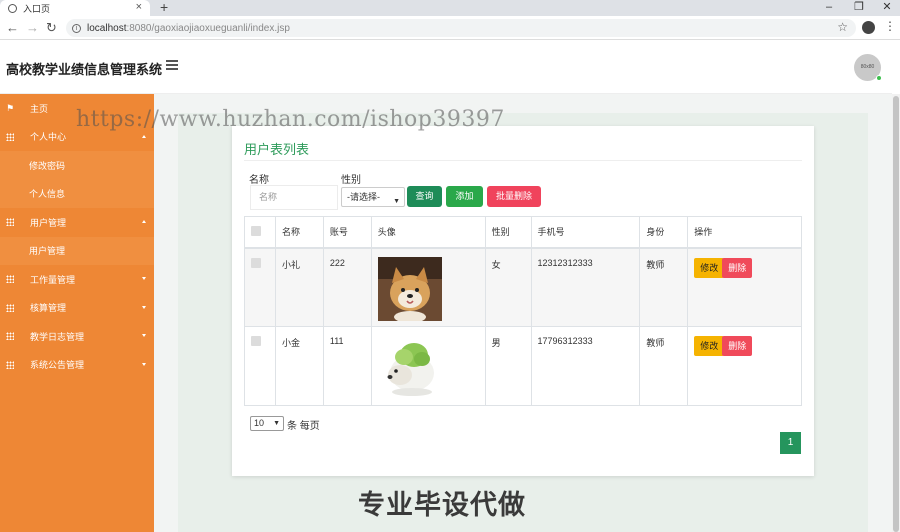  I want to click on flag-icon: ⚑, so click(10, 108).